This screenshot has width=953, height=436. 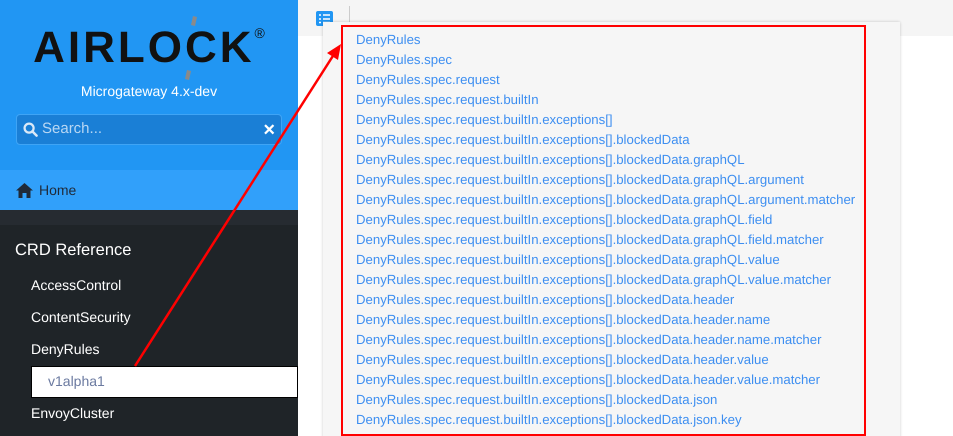 What do you see at coordinates (269, 130) in the screenshot?
I see `clear-button: ×` at bounding box center [269, 130].